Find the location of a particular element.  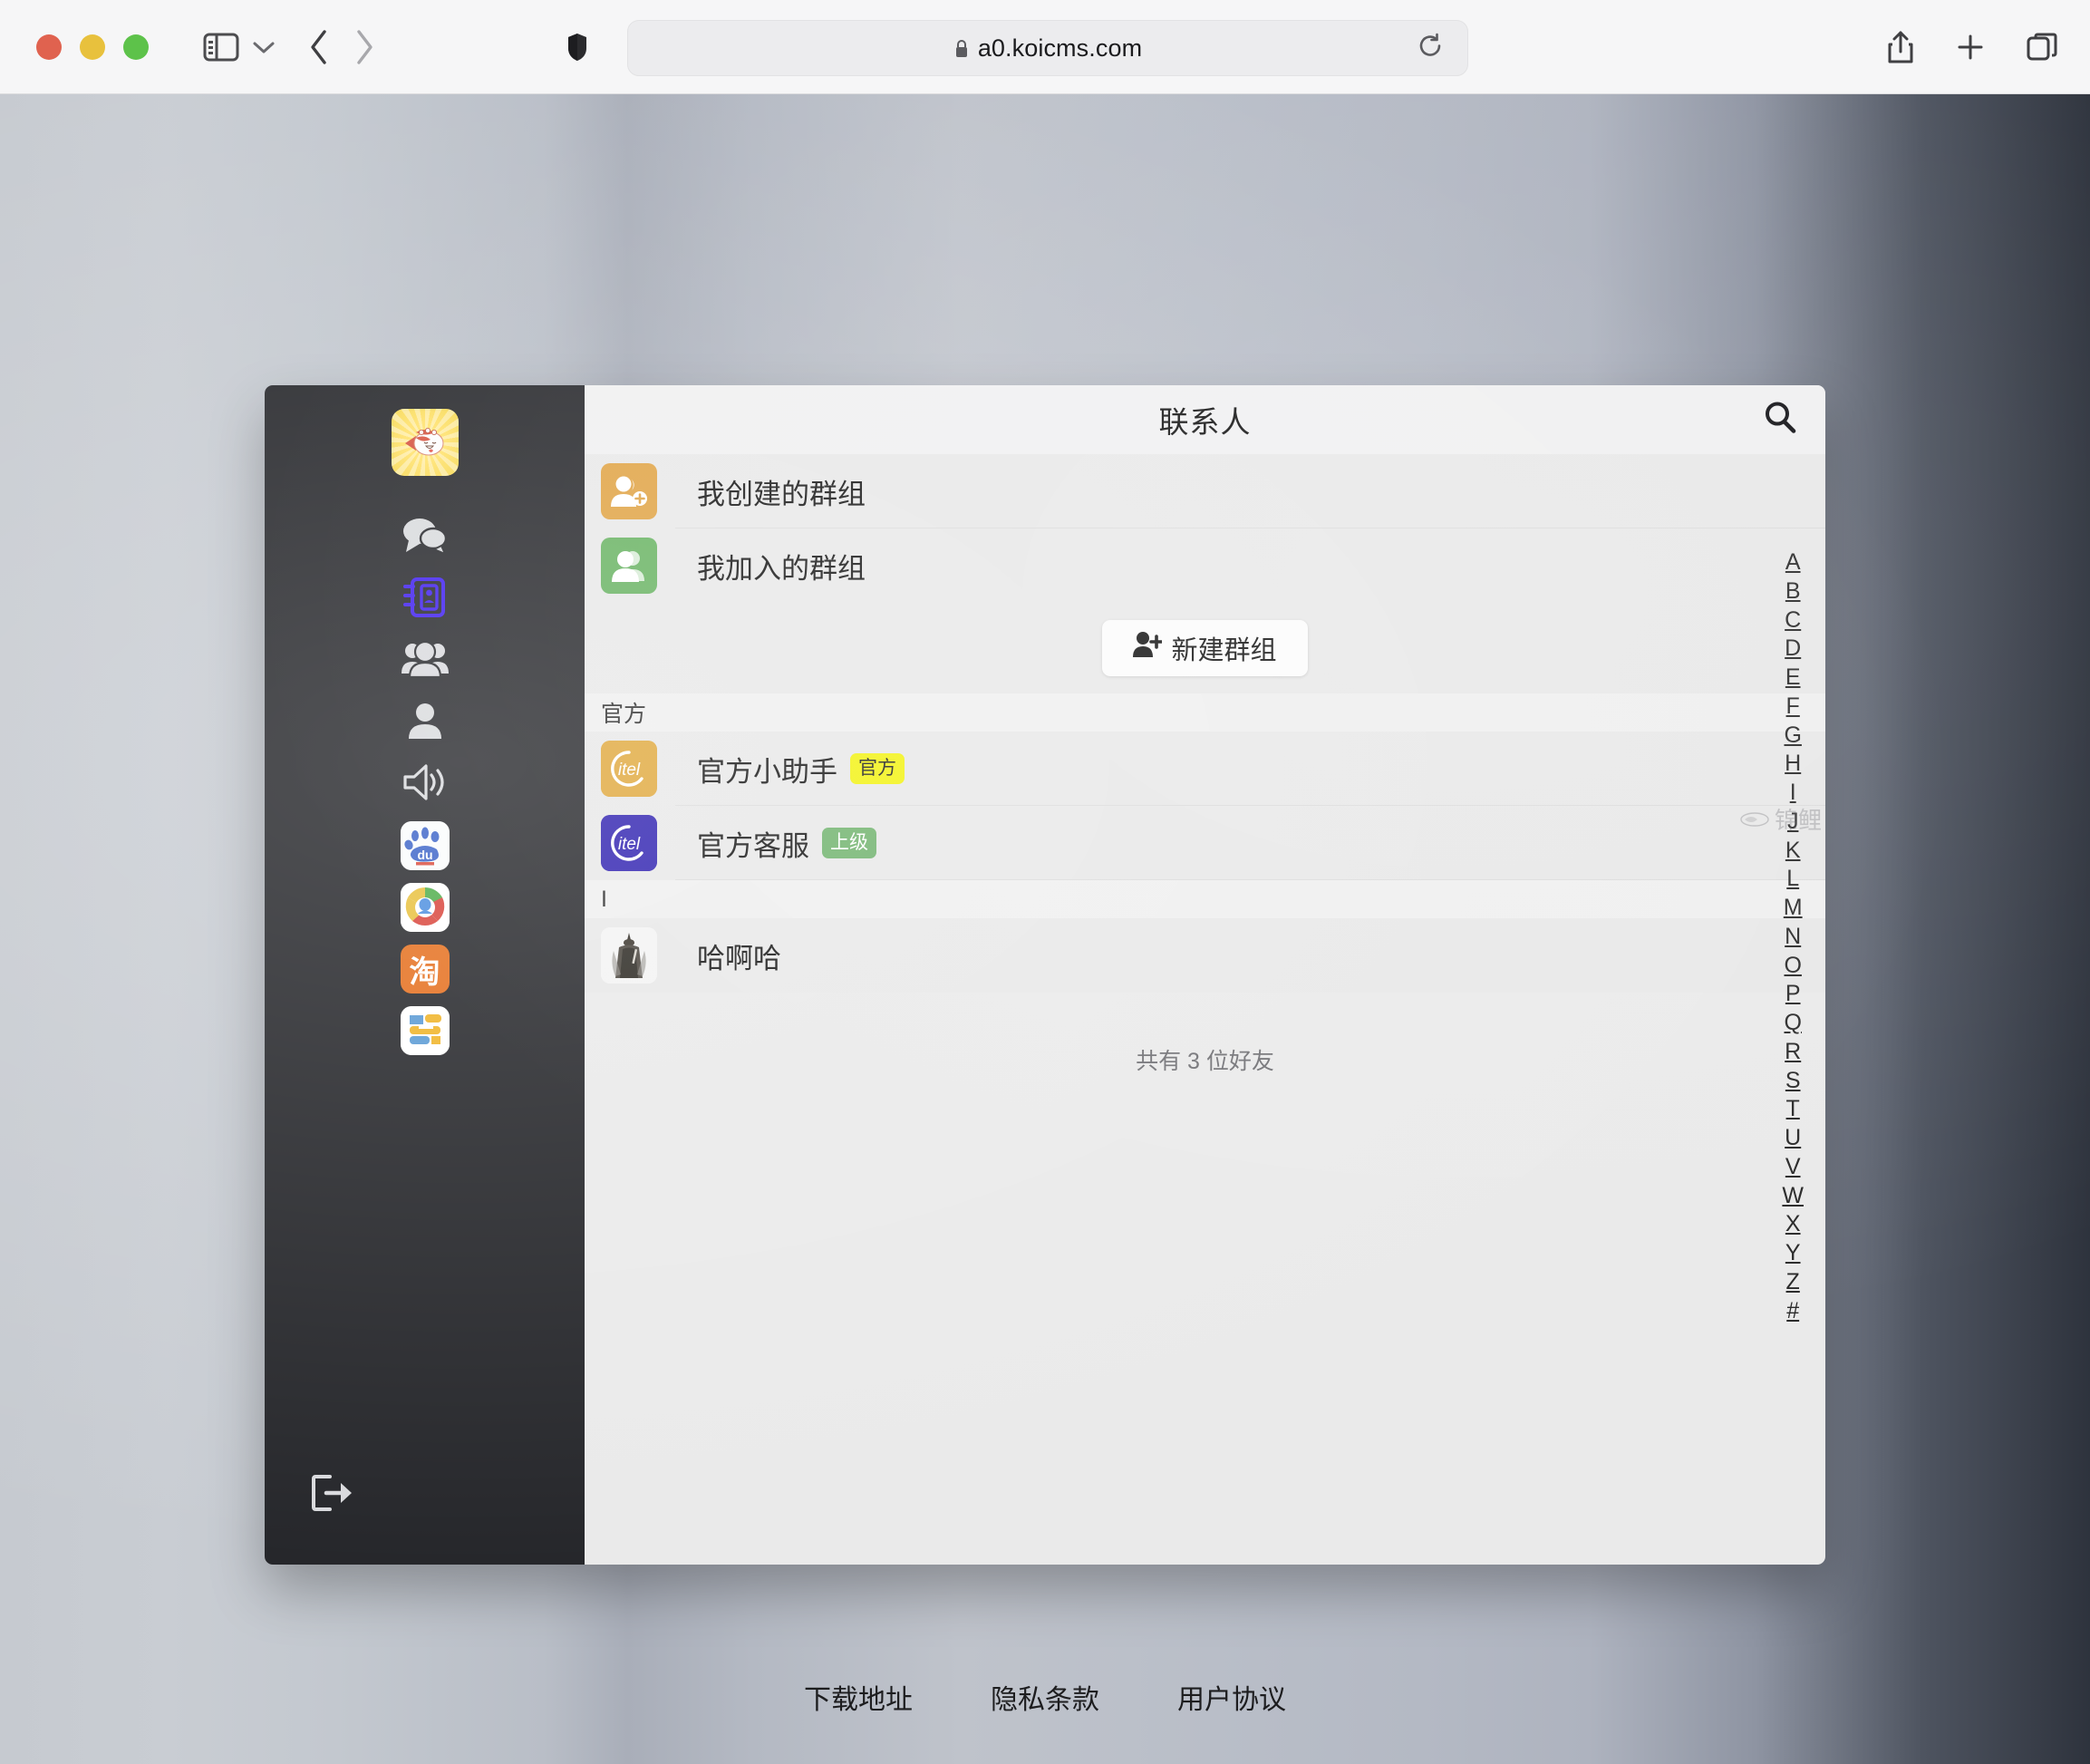

plus-icon is located at coordinates (1970, 47).